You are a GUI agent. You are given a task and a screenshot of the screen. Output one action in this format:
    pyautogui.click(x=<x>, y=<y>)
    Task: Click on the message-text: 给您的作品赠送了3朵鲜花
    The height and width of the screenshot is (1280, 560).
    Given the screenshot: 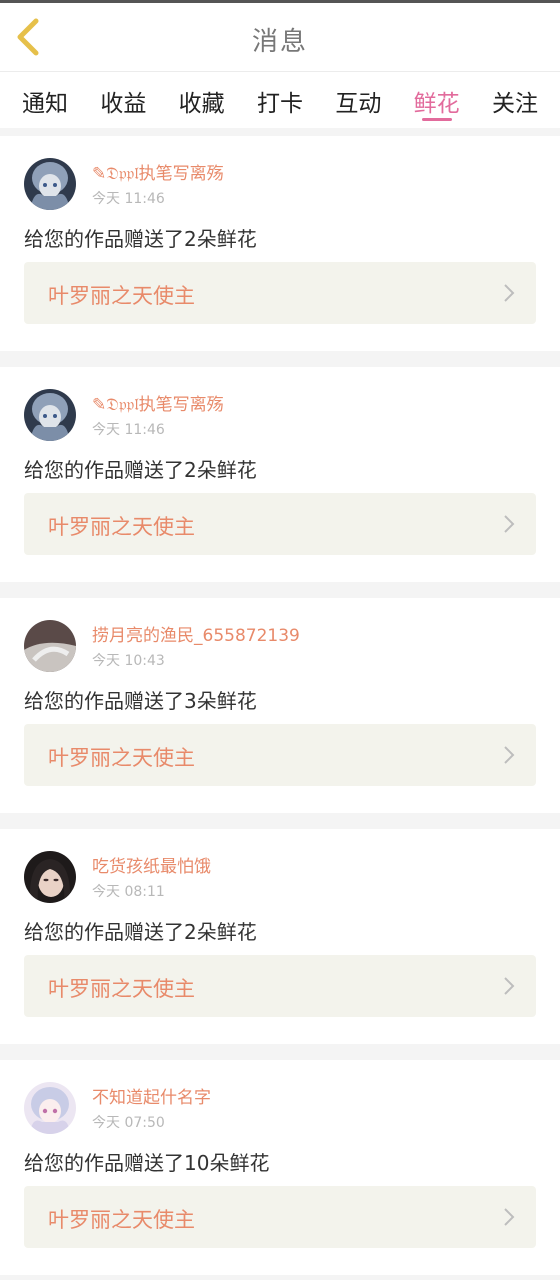 What is the action you would take?
    pyautogui.click(x=140, y=701)
    